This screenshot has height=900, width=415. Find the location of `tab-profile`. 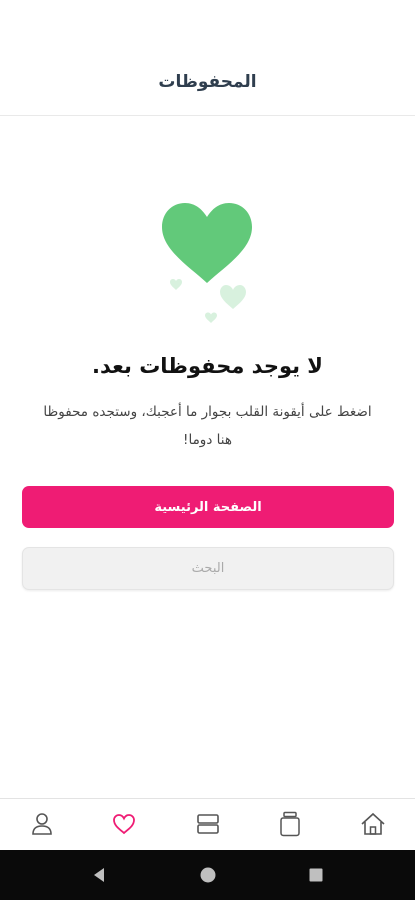

tab-profile is located at coordinates (42, 824).